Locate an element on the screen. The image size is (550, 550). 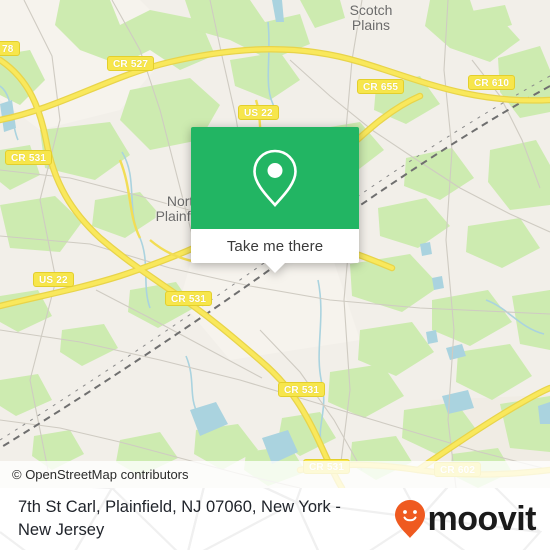
callout-pin-area is located at coordinates (275, 178).